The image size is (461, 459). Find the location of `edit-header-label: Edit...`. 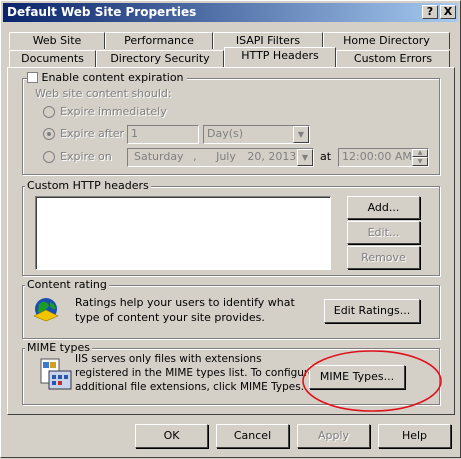

edit-header-label: Edit... is located at coordinates (383, 232).